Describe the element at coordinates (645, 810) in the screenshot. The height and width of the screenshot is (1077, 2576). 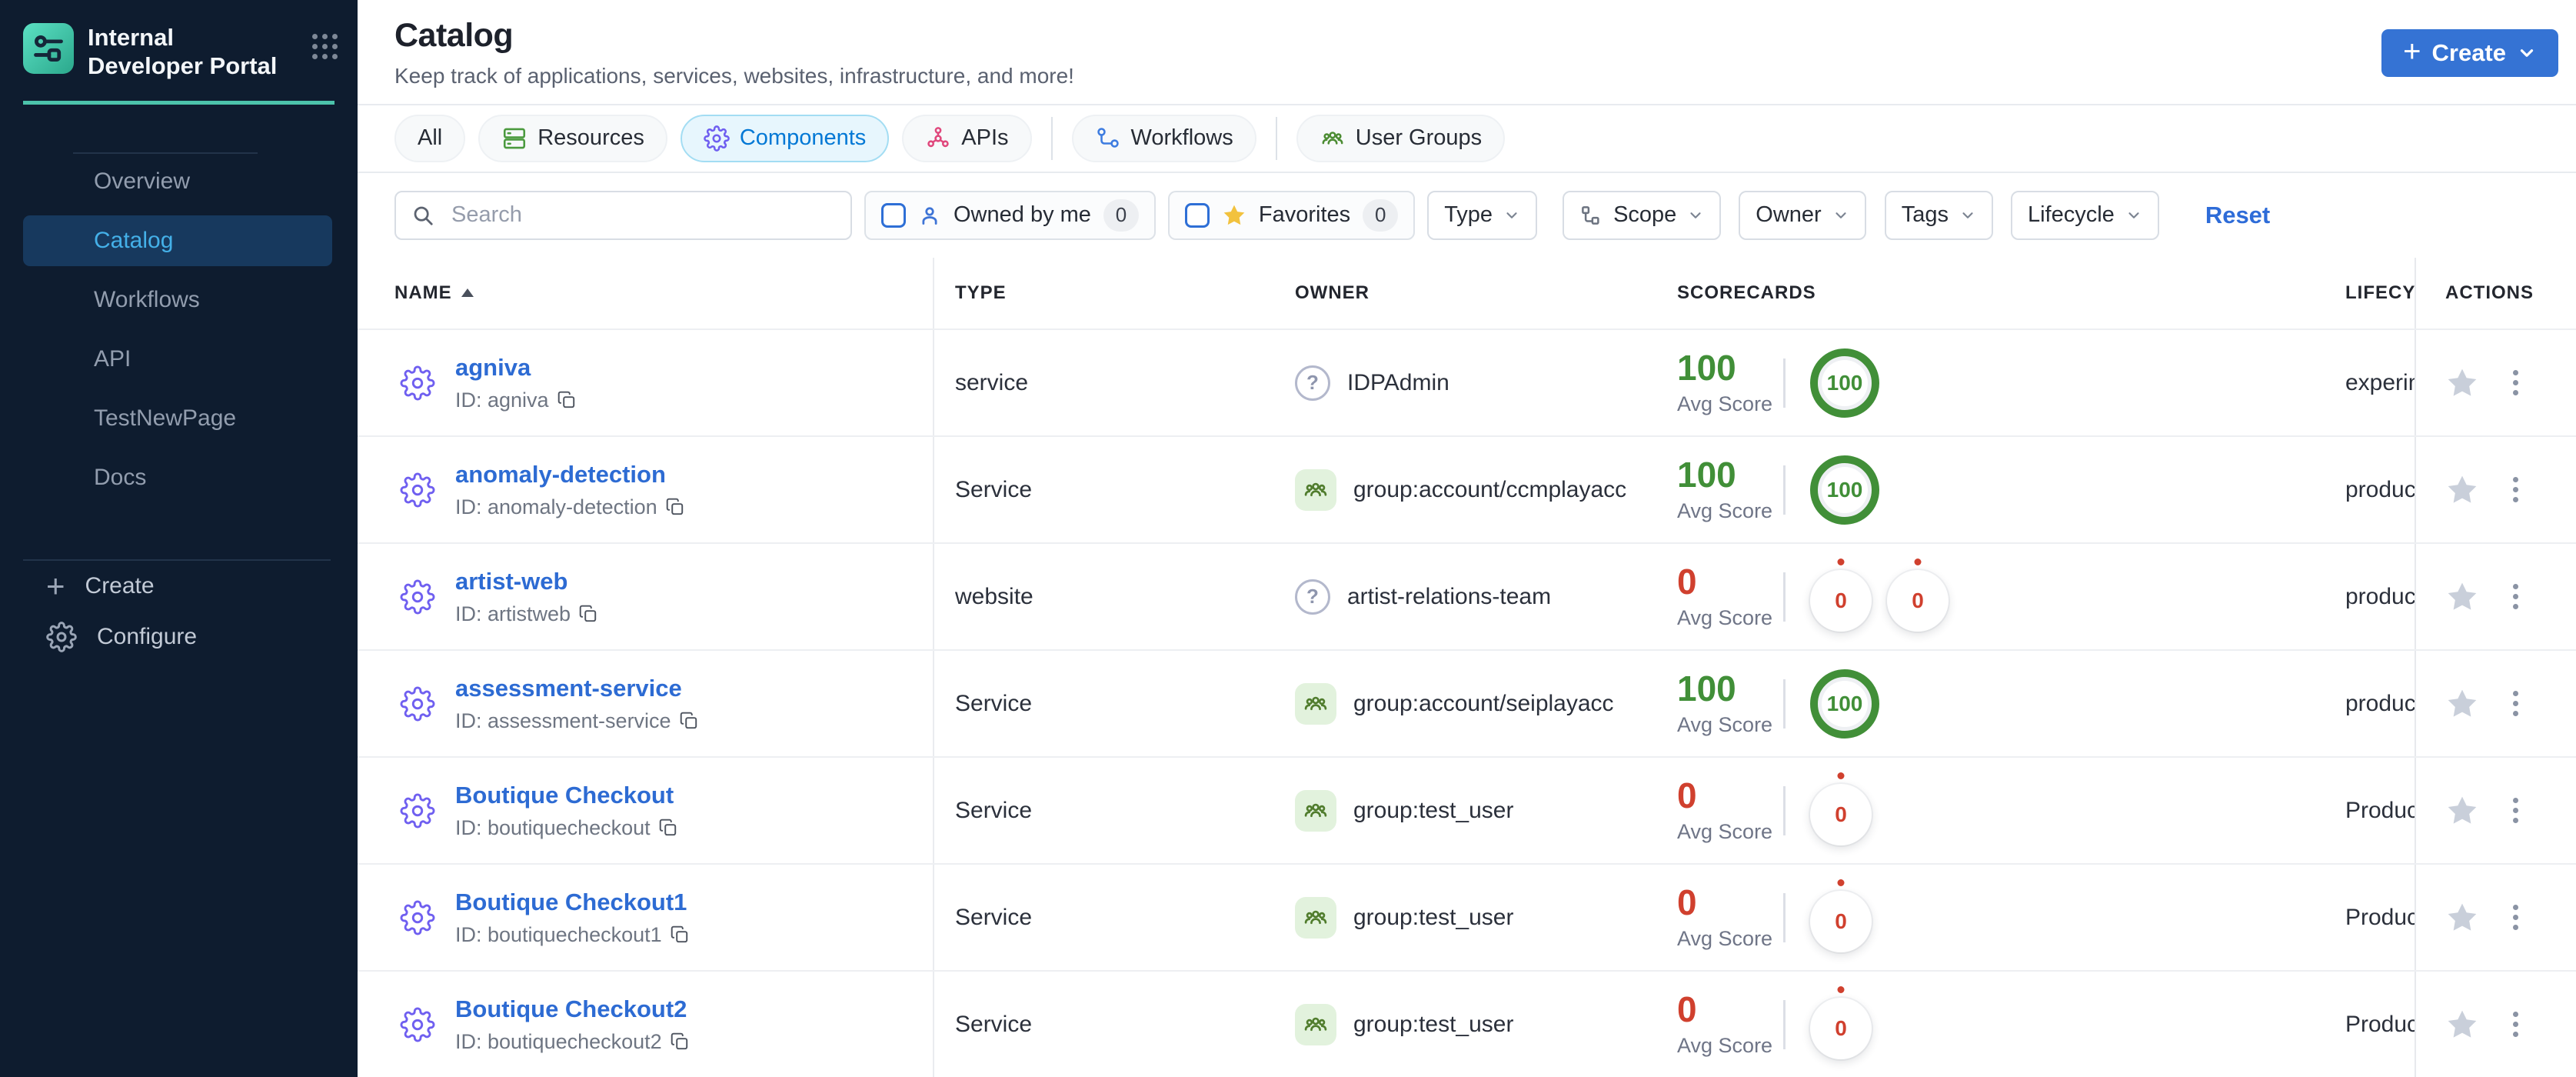
I see `name-cell: Boutique Checkout ID: boutiquecheckout` at that location.